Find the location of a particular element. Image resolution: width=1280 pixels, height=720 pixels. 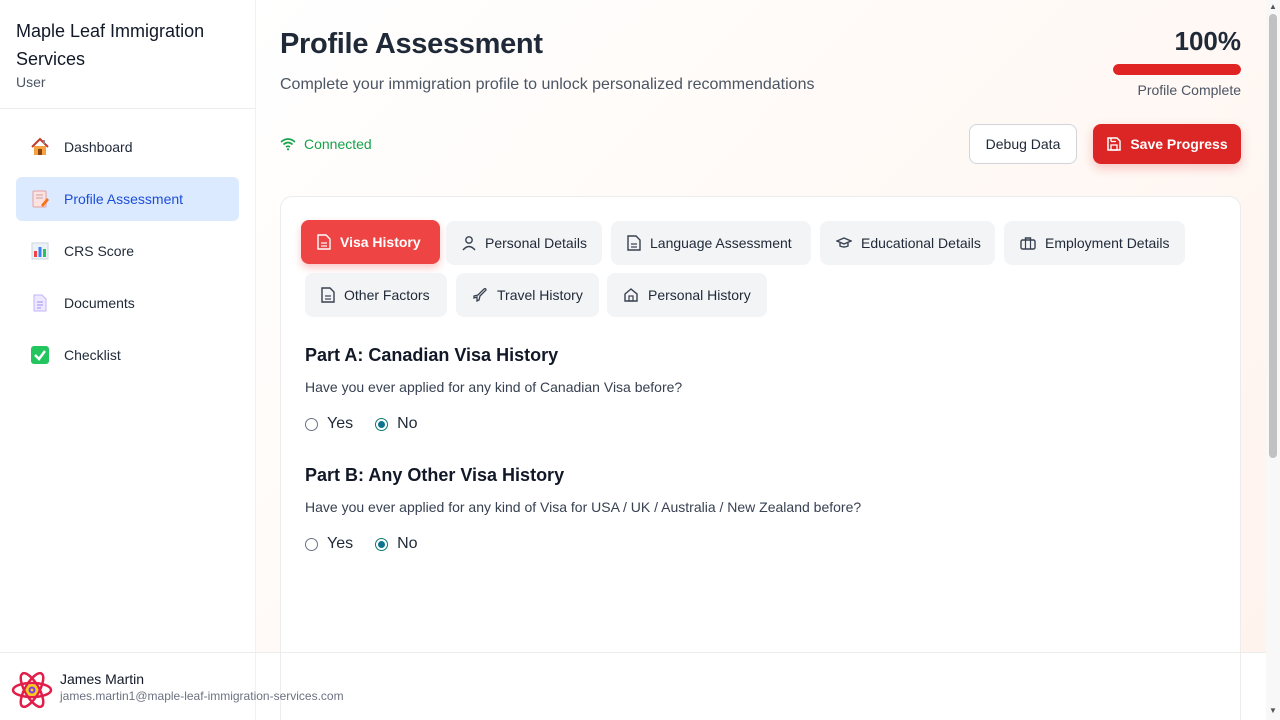

tab-visa-history: Visa History is located at coordinates (370, 242).